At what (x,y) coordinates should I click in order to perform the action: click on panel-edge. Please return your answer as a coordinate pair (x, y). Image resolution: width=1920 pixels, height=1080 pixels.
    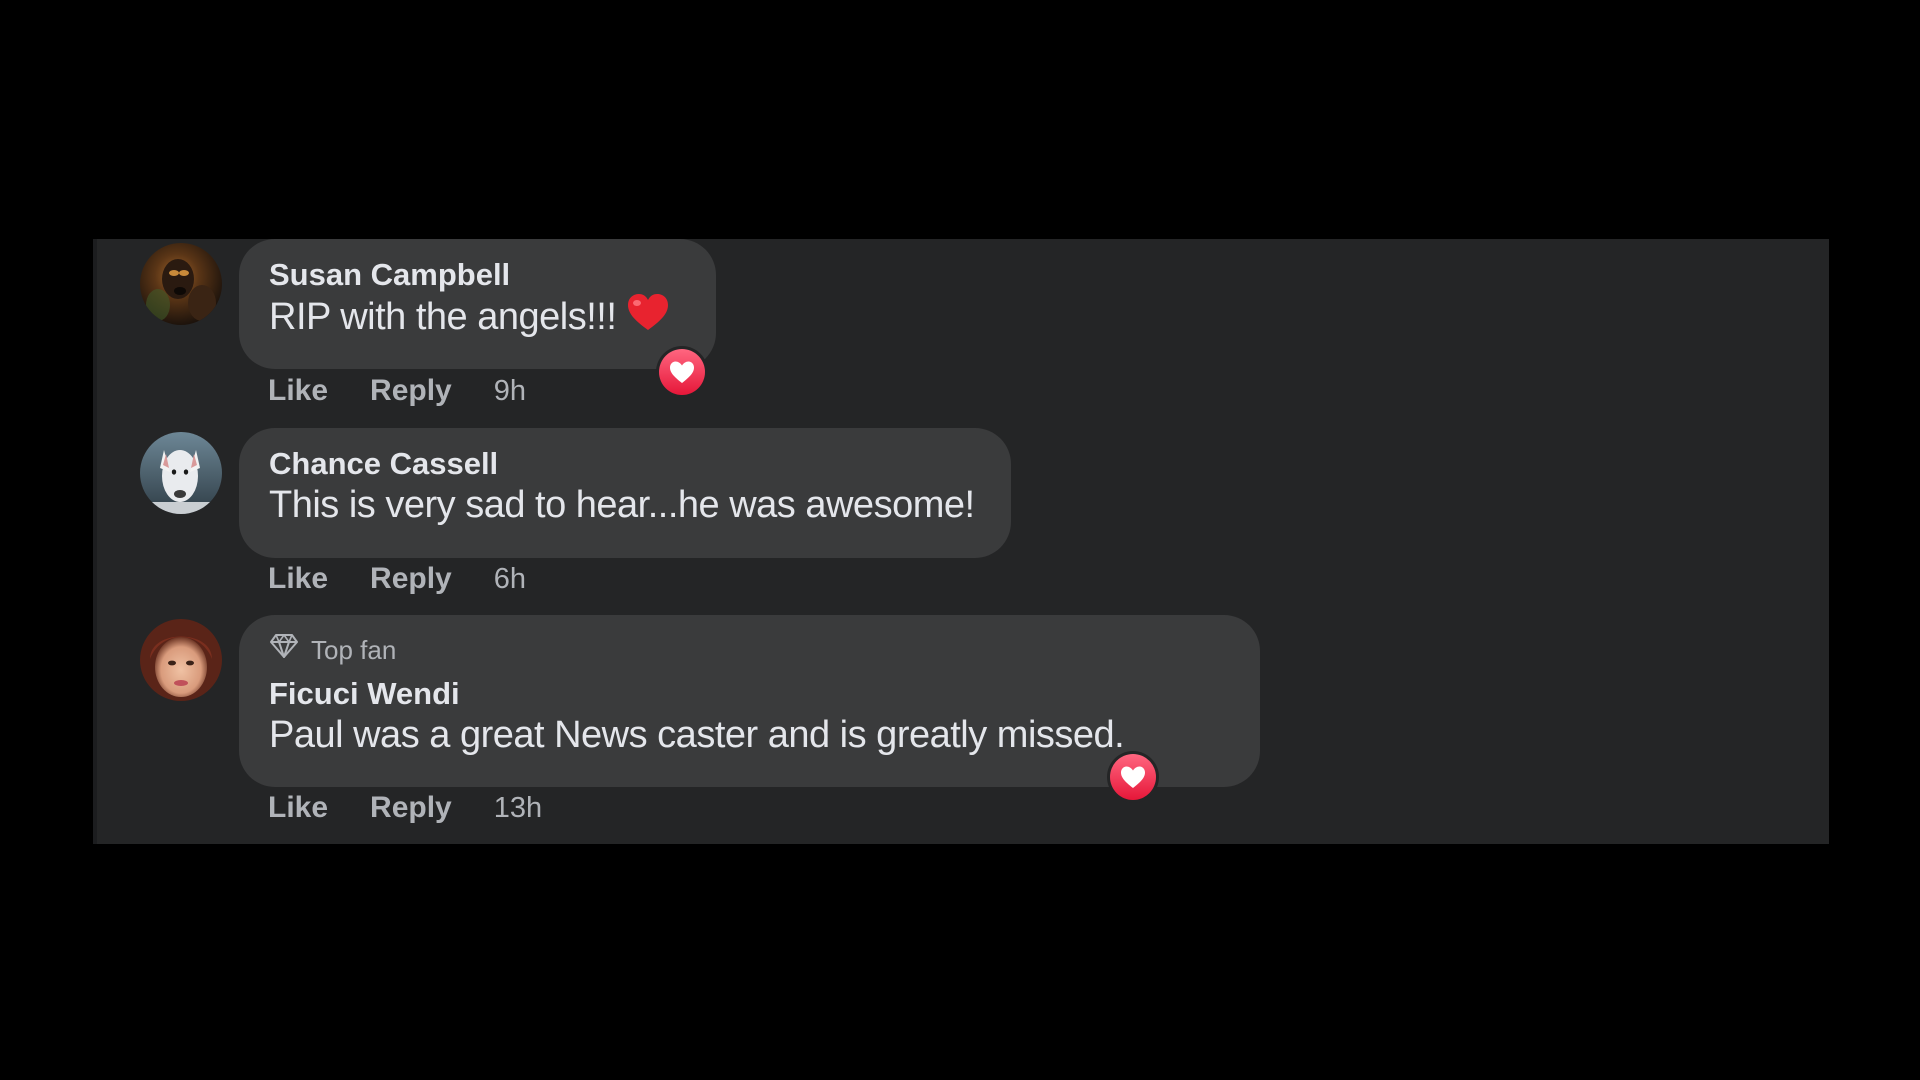
    Looking at the image, I should click on (95, 541).